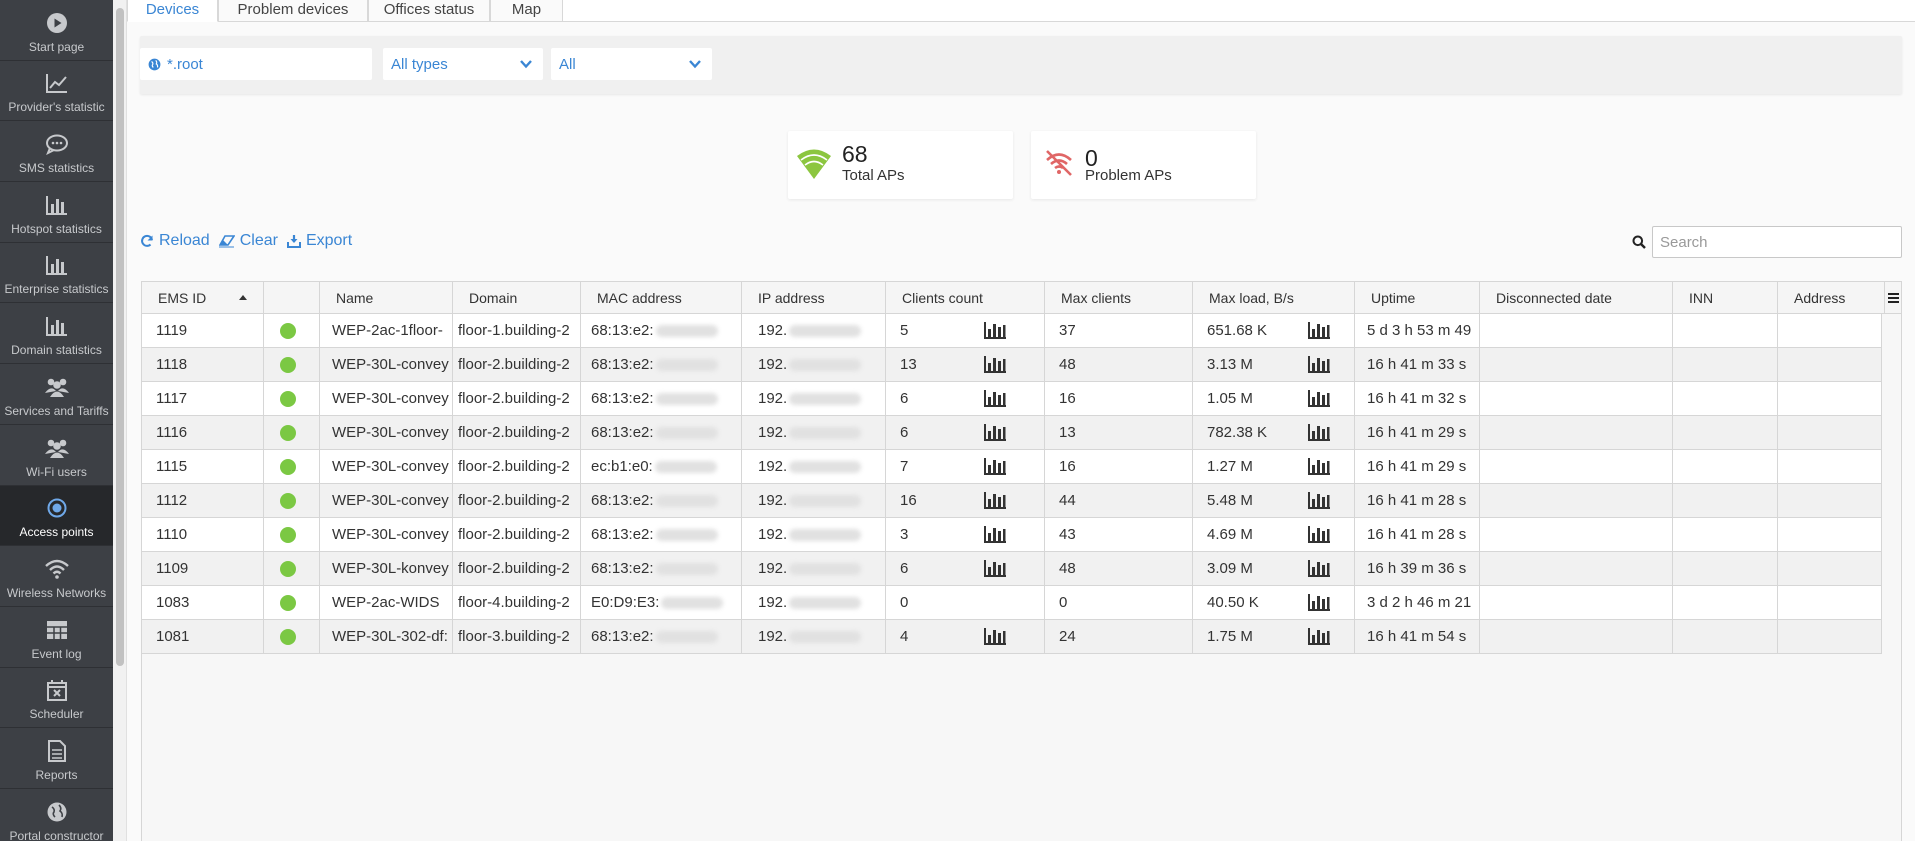 Image resolution: width=1915 pixels, height=841 pixels. I want to click on col-clients-count: Clients count, so click(965, 298).